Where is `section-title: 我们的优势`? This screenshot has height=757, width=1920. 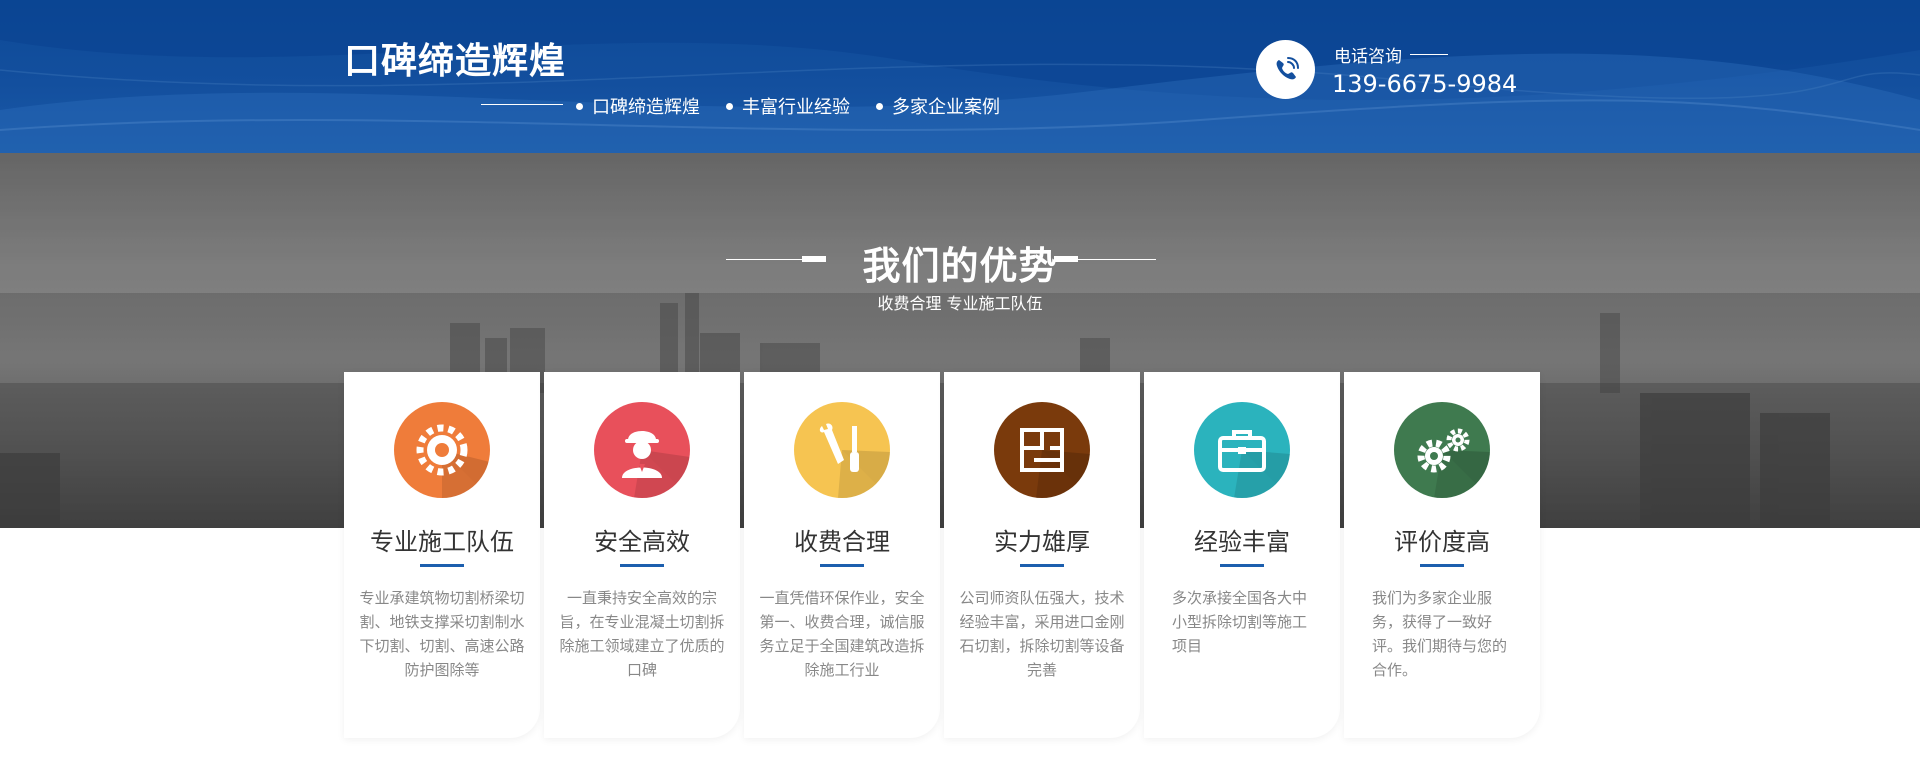 section-title: 我们的优势 is located at coordinates (960, 266).